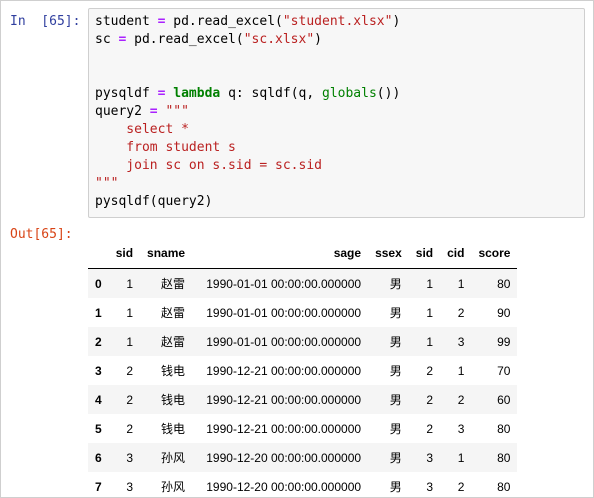 This screenshot has width=594, height=498. I want to click on table-row: 2 1 赵雷 1990-01-01 00:00:00.000000 男 1 3 99, so click(303, 341).